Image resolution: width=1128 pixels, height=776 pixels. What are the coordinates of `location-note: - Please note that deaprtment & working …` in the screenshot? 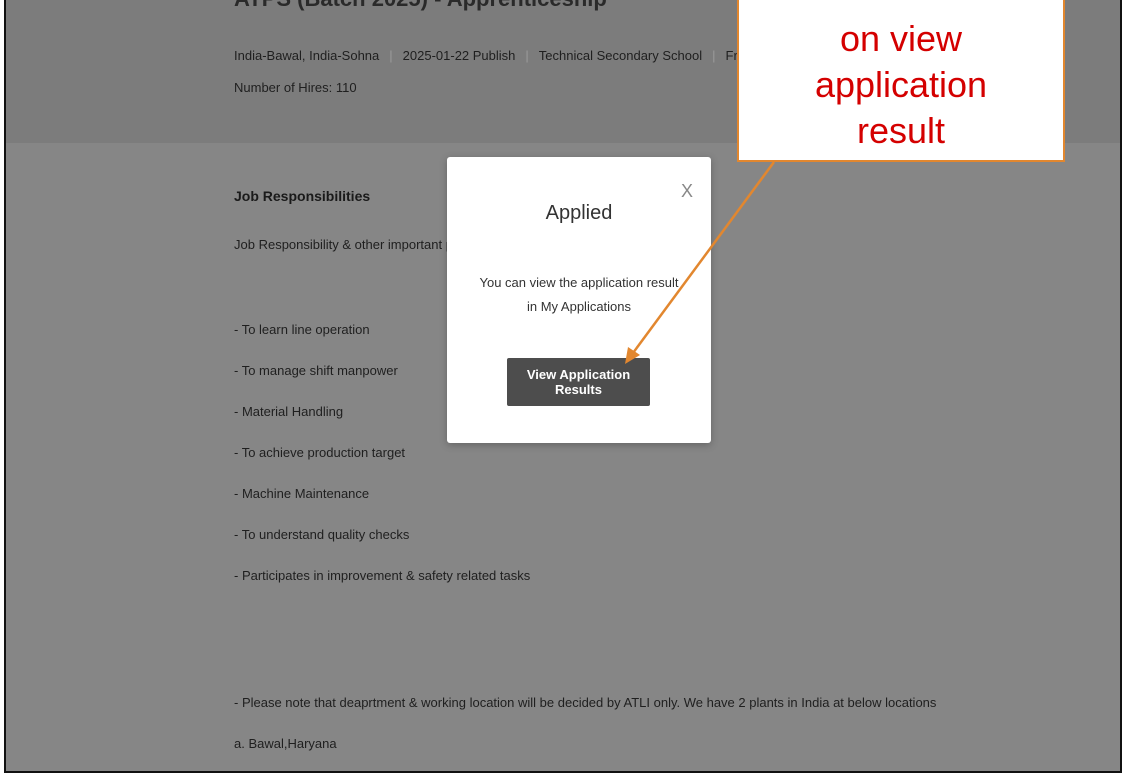 It's located at (585, 702).